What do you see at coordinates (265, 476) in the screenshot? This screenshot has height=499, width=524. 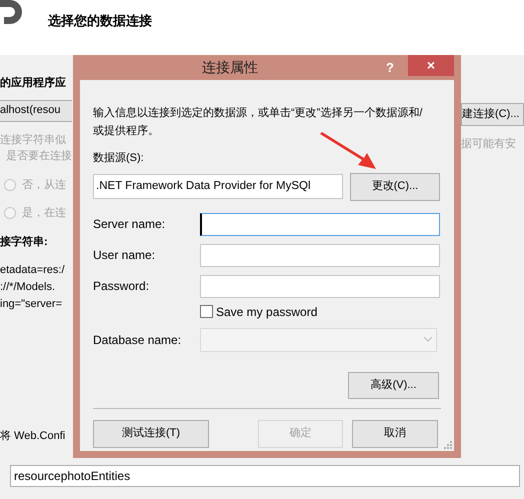 I see `entities-name-field: resourcephotoEntities` at bounding box center [265, 476].